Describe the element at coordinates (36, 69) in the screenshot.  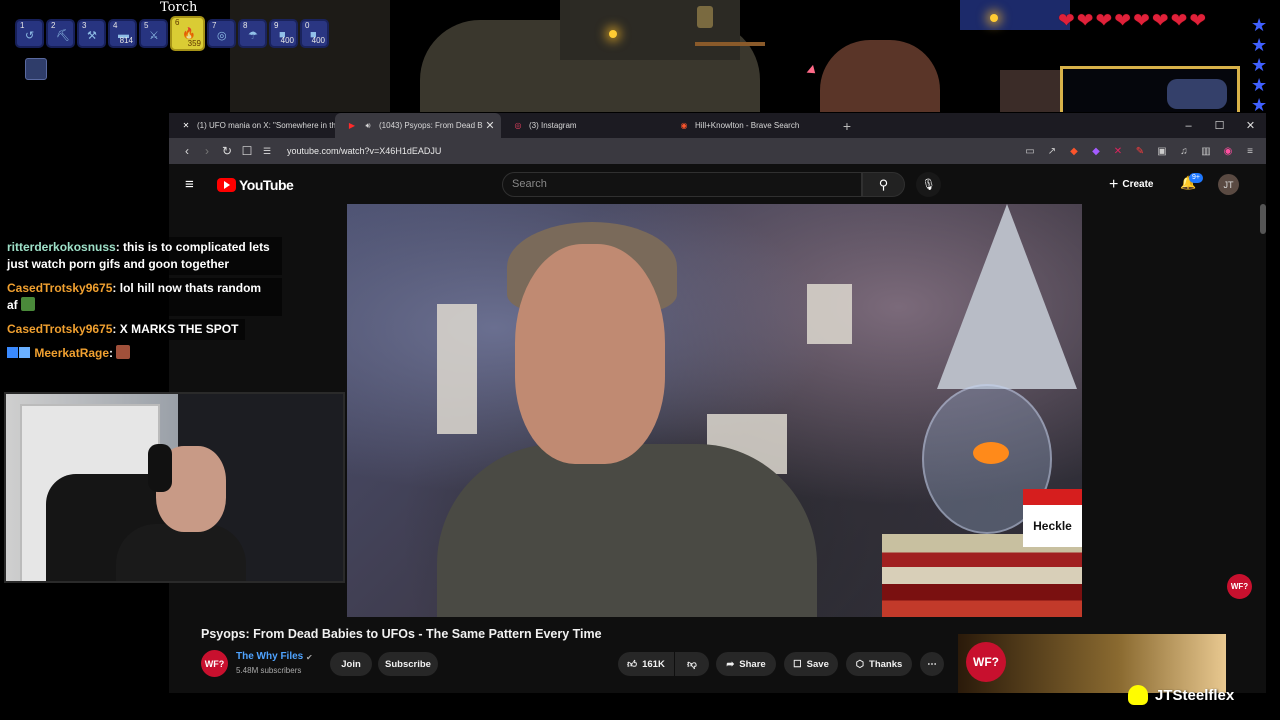
I see `trash-slot` at that location.